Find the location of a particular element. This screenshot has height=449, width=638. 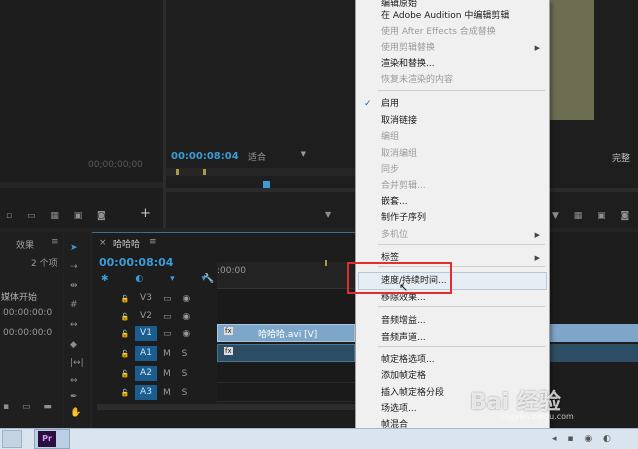

video-clip: fx 哈哈哈.avi [V] is located at coordinates (286, 333).